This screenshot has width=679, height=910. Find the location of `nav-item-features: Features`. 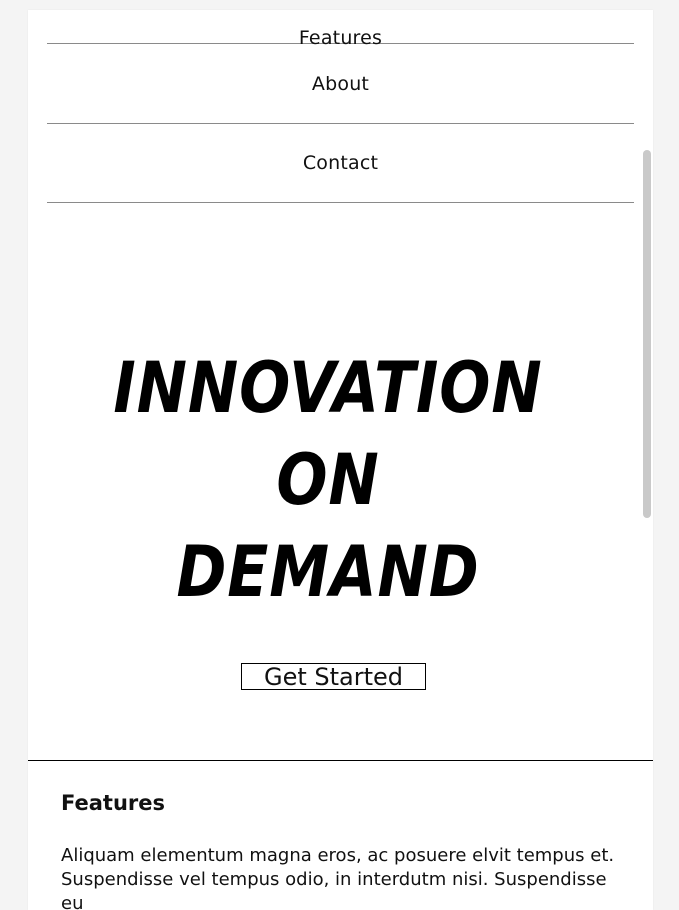

nav-item-features: Features is located at coordinates (340, 29).